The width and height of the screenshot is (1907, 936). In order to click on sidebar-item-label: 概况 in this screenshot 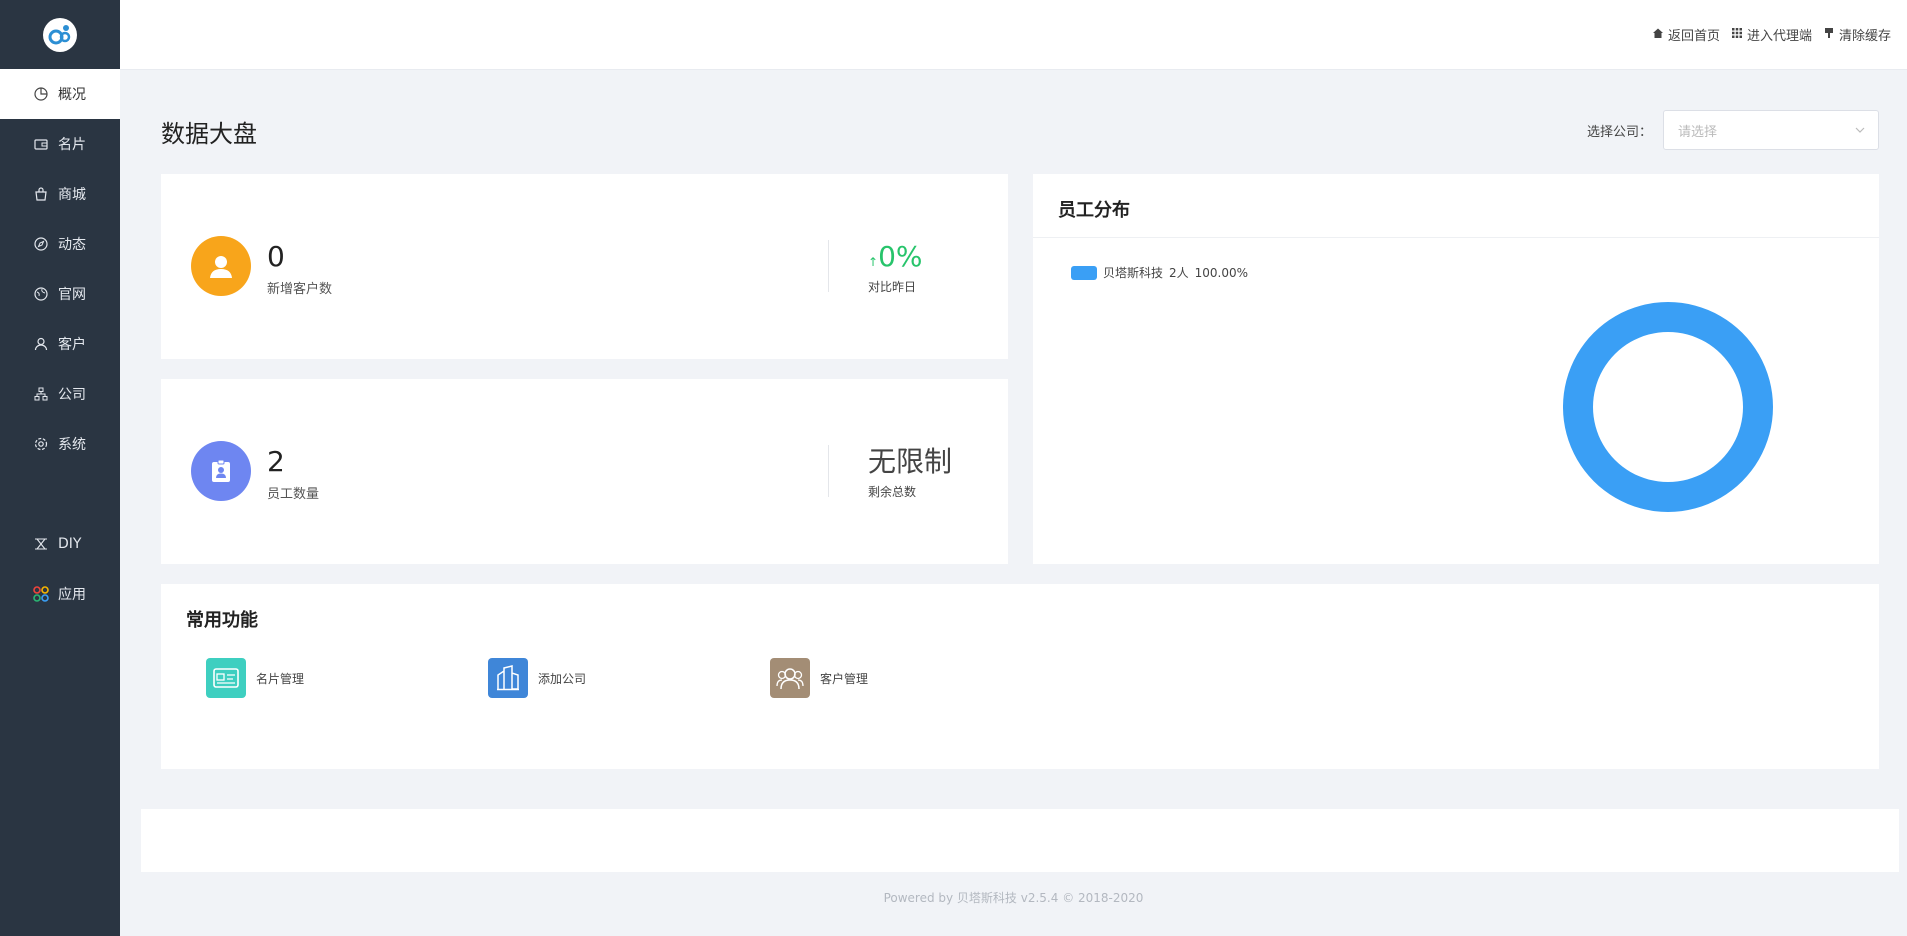, I will do `click(72, 95)`.